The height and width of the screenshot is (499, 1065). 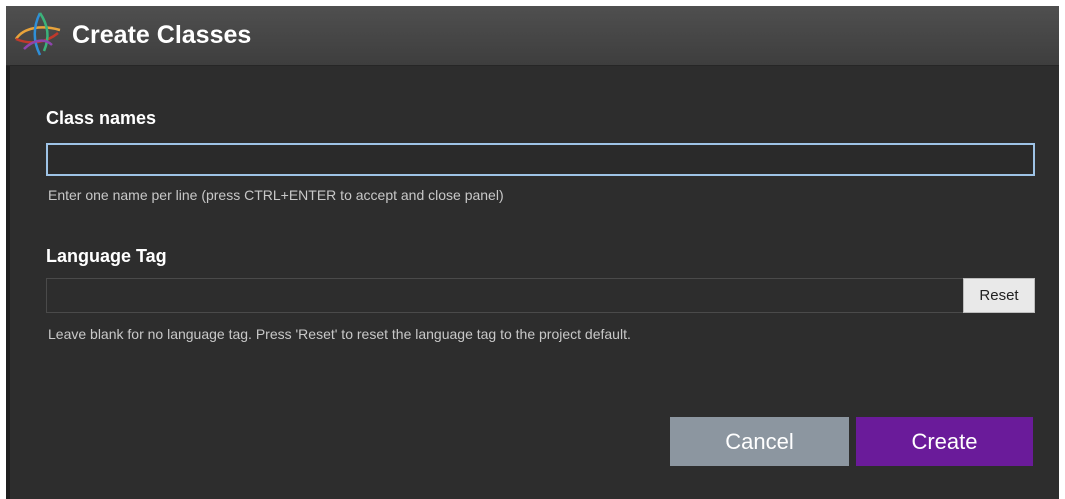 I want to click on create-button: Create, so click(x=944, y=441).